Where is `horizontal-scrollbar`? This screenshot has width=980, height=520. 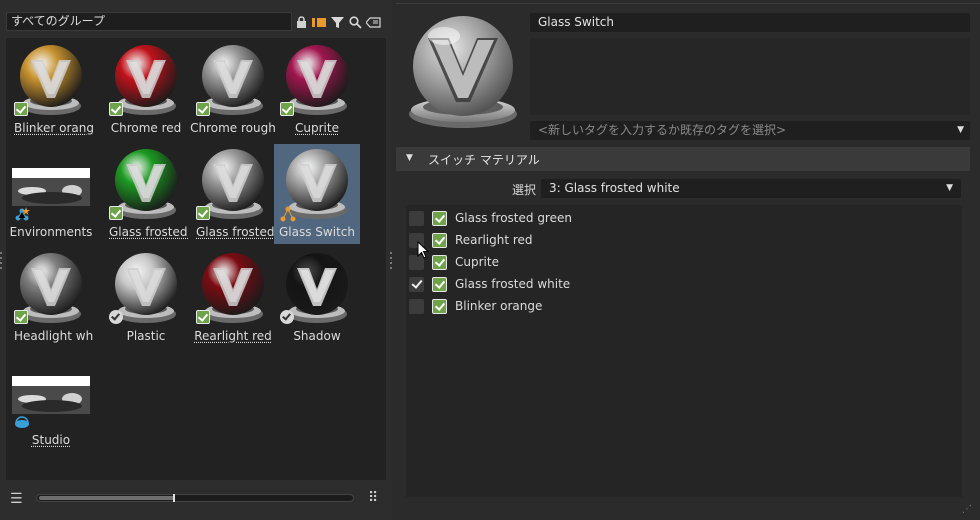
horizontal-scrollbar is located at coordinates (195, 498).